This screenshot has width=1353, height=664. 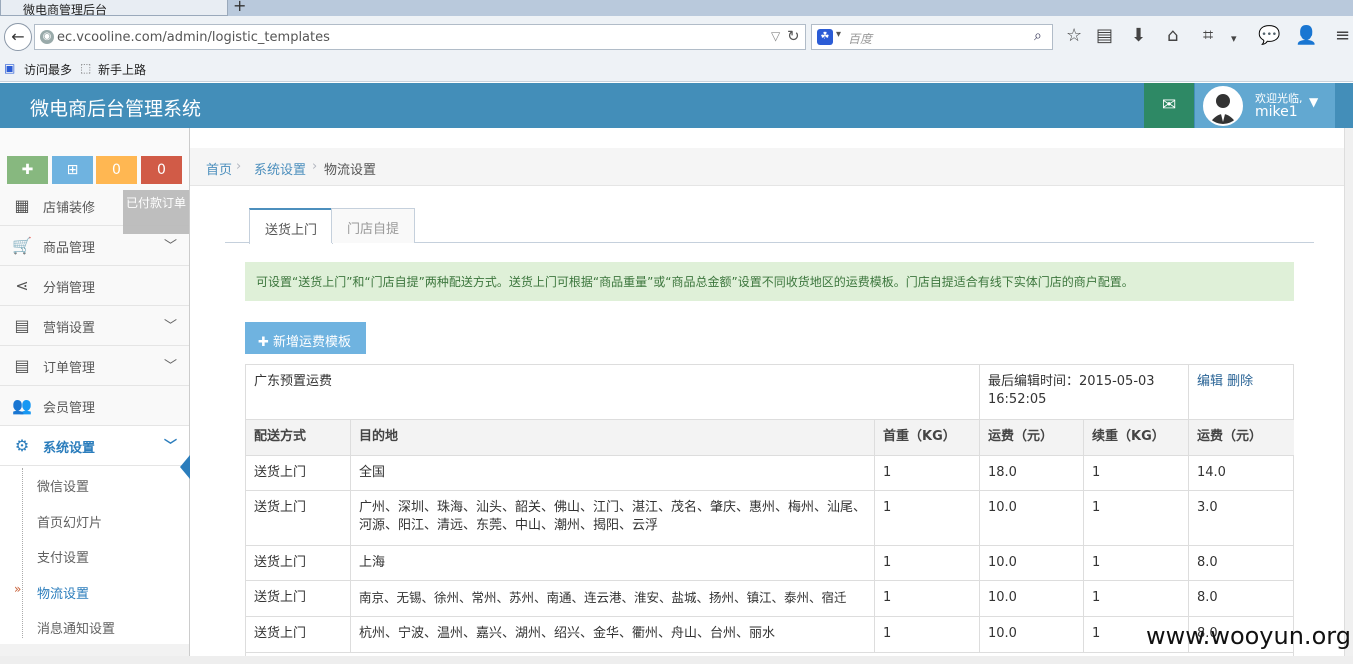 What do you see at coordinates (22, 405) in the screenshot?
I see `users-icon: 👥` at bounding box center [22, 405].